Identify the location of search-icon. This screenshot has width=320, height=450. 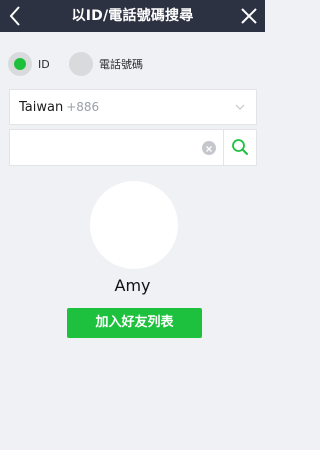
(240, 147).